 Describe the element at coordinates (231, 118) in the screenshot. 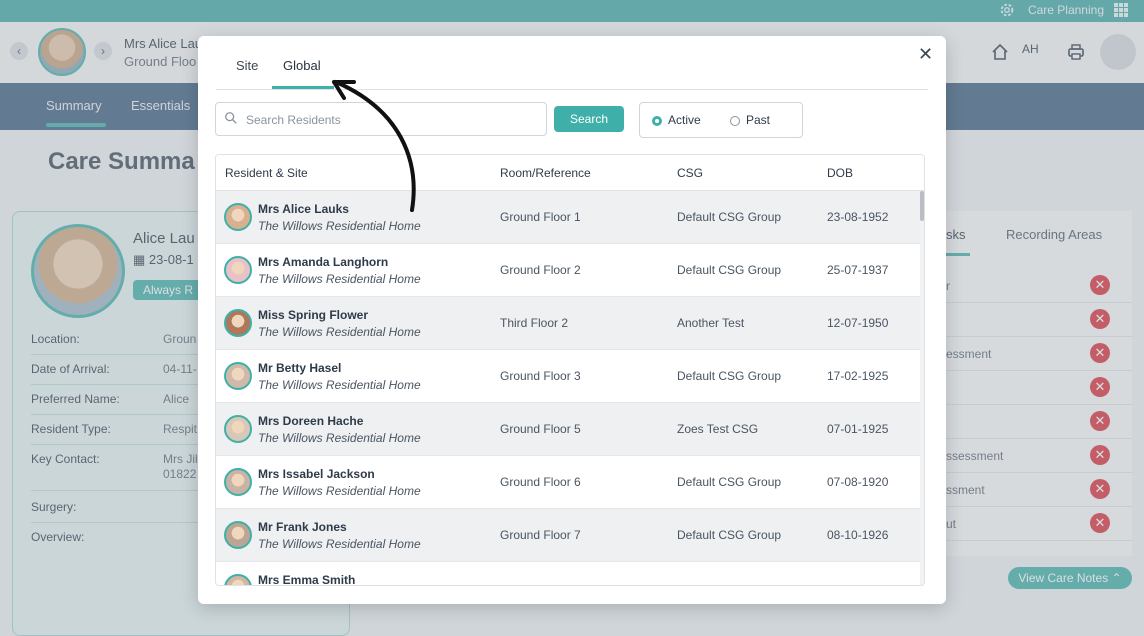

I see `search-icon` at that location.